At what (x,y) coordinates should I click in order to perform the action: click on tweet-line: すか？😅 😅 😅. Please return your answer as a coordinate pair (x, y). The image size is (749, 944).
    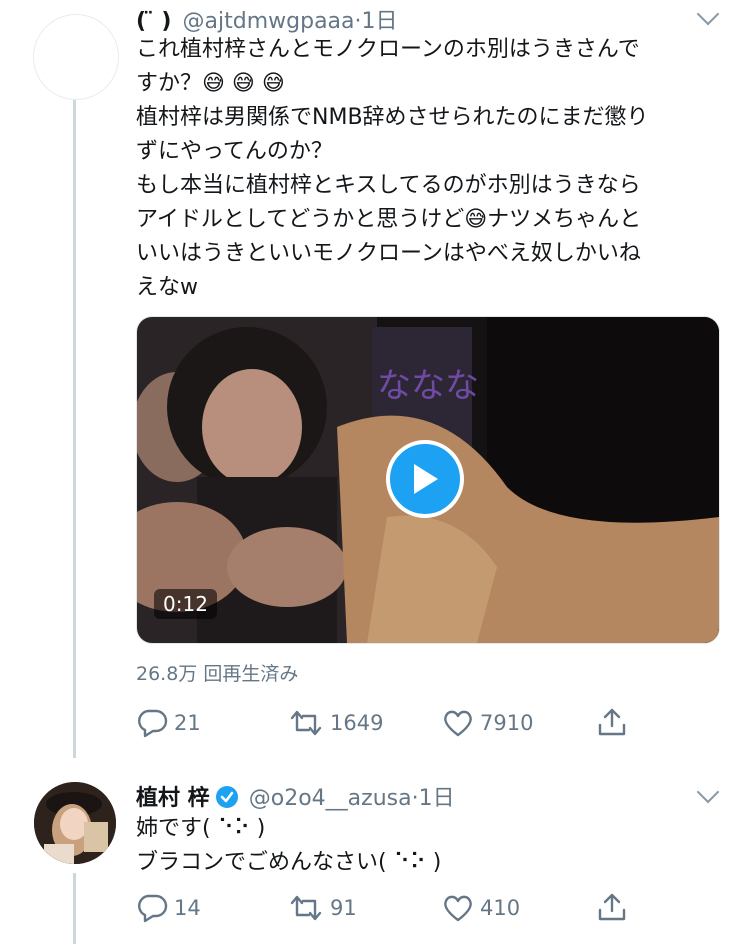
    Looking at the image, I should click on (210, 83).